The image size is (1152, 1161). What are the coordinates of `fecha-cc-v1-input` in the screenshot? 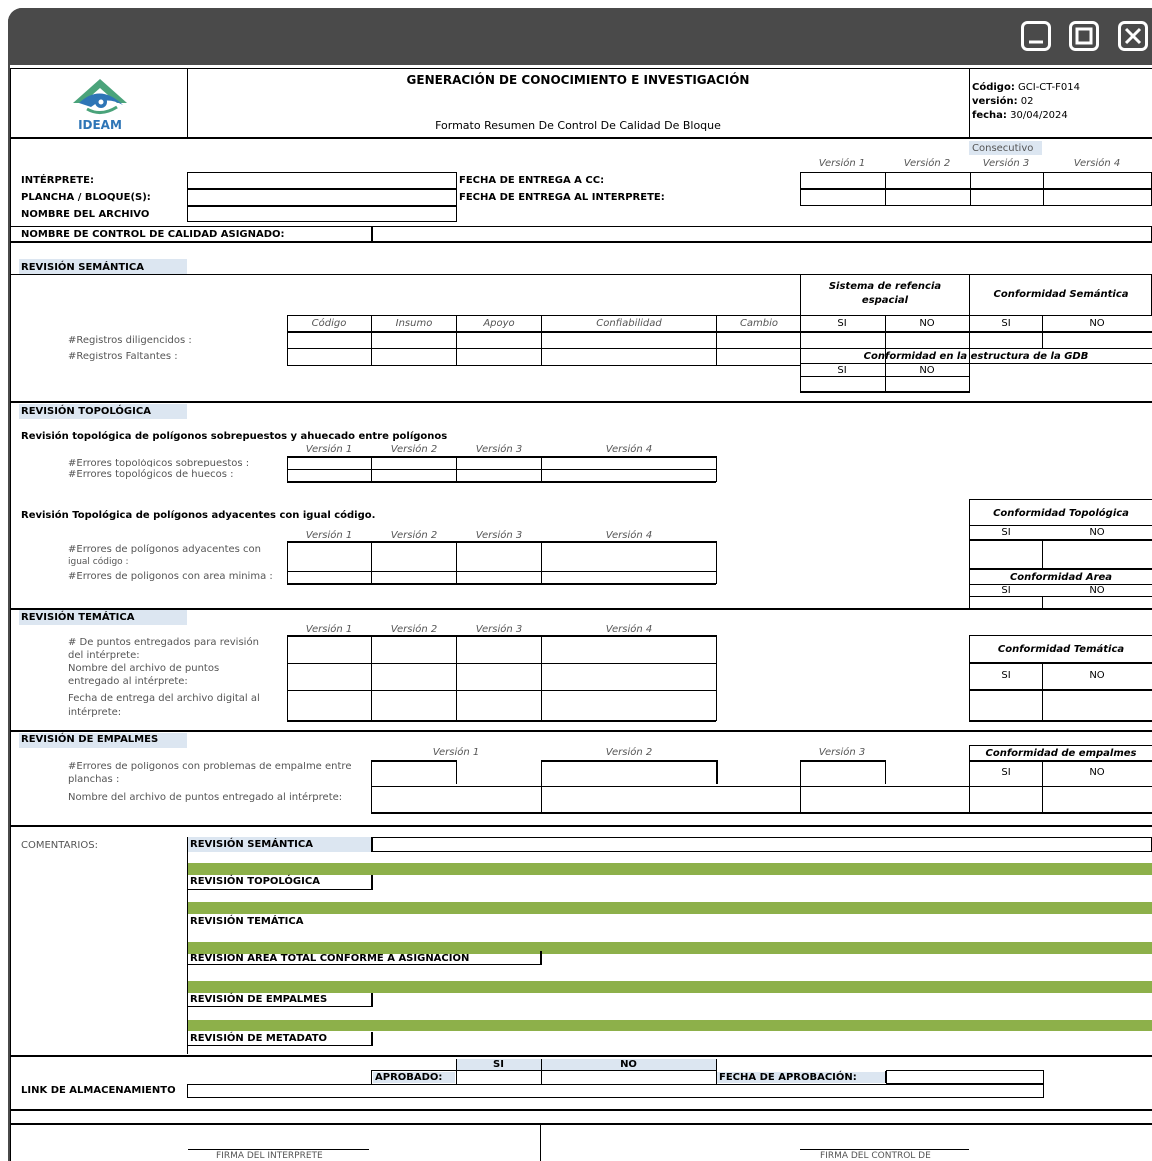 It's located at (843, 180).